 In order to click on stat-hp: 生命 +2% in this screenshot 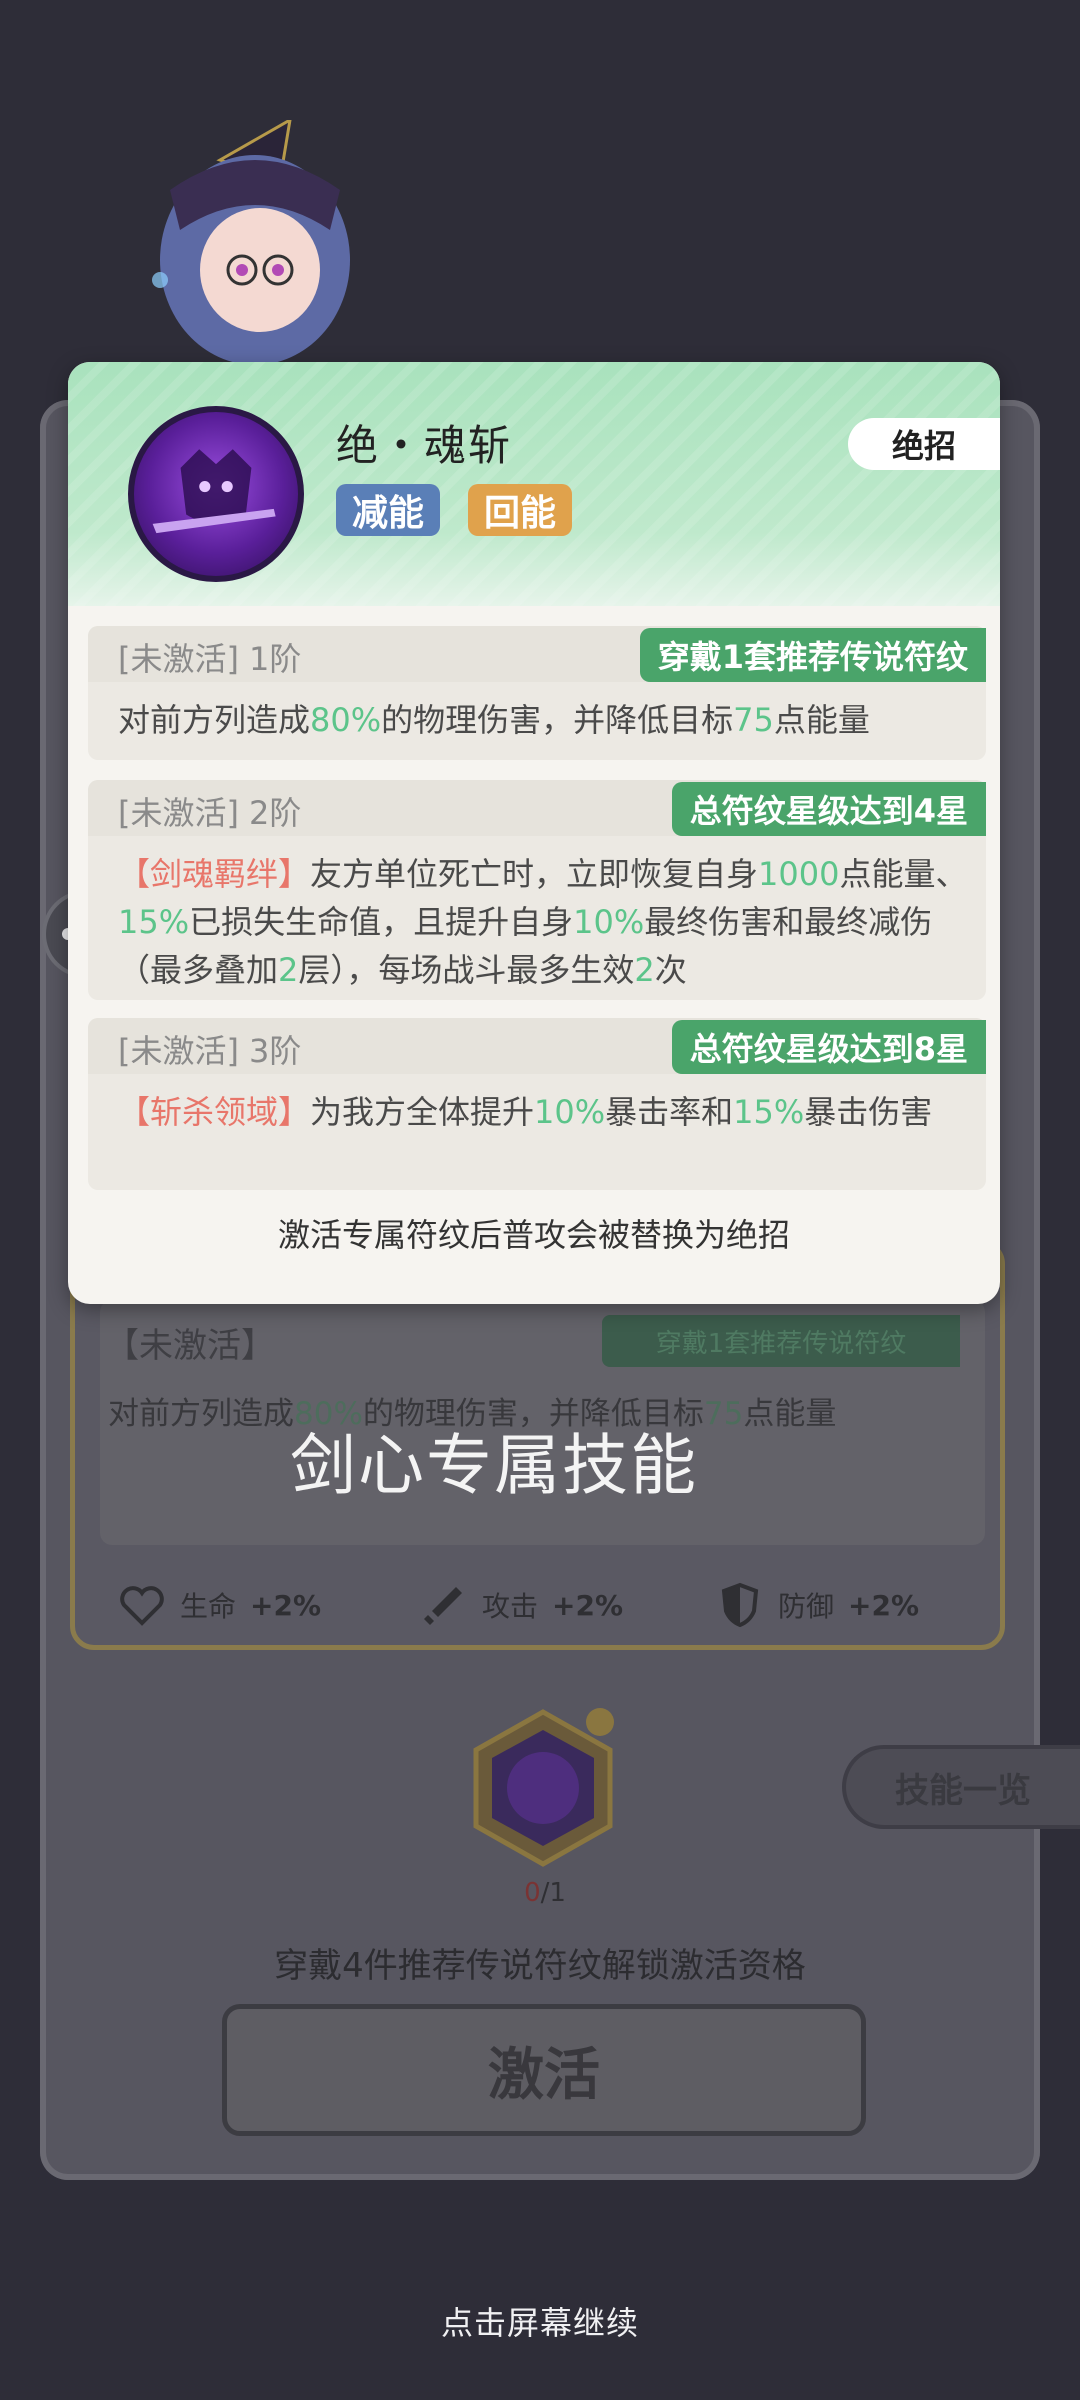, I will do `click(219, 1605)`.